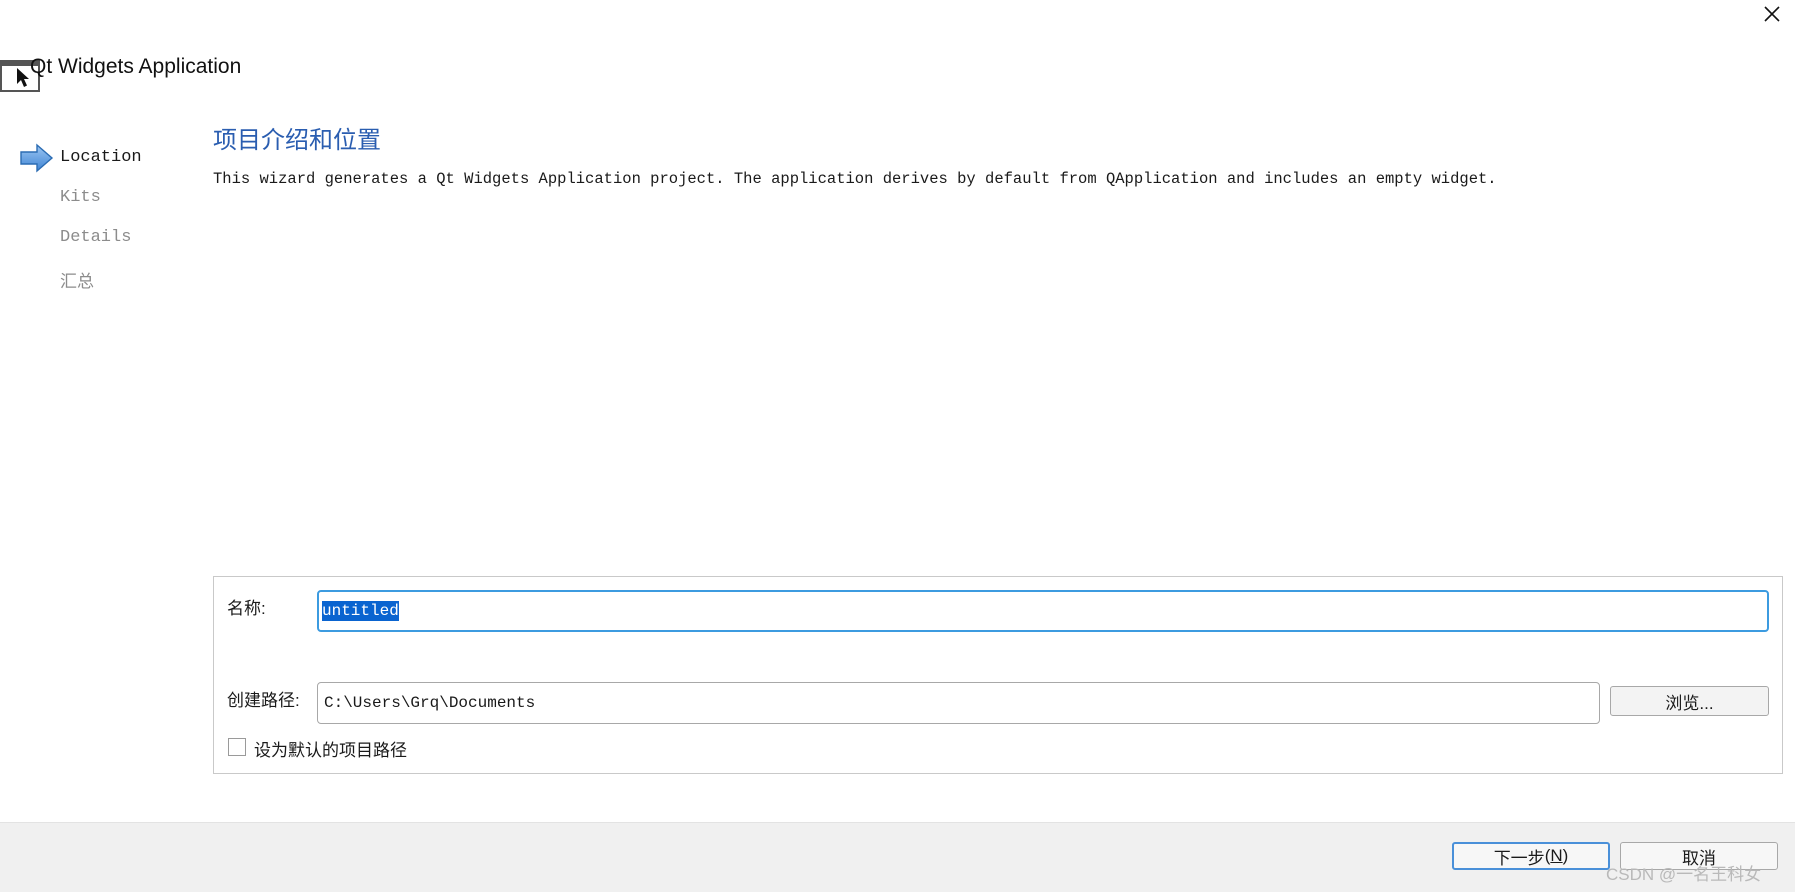 This screenshot has height=892, width=1795. What do you see at coordinates (1043, 611) in the screenshot?
I see `project-name-input: untitled` at bounding box center [1043, 611].